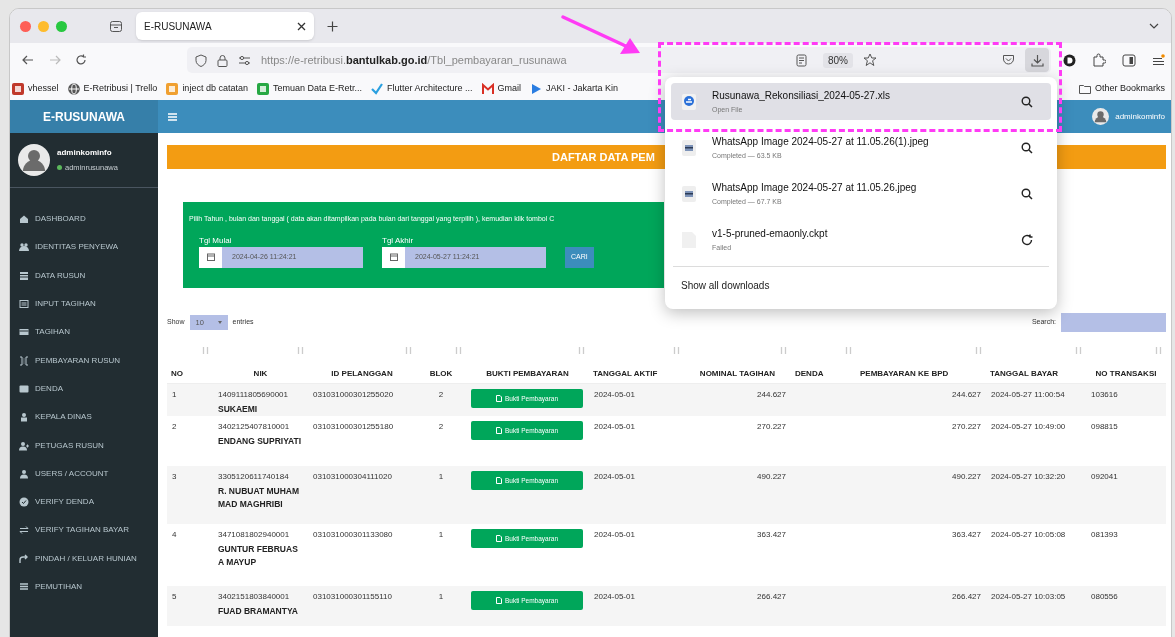 This screenshot has height=637, width=1175. Describe the element at coordinates (52, 332) in the screenshot. I see `sidebar-item: TAGIHAN` at that location.